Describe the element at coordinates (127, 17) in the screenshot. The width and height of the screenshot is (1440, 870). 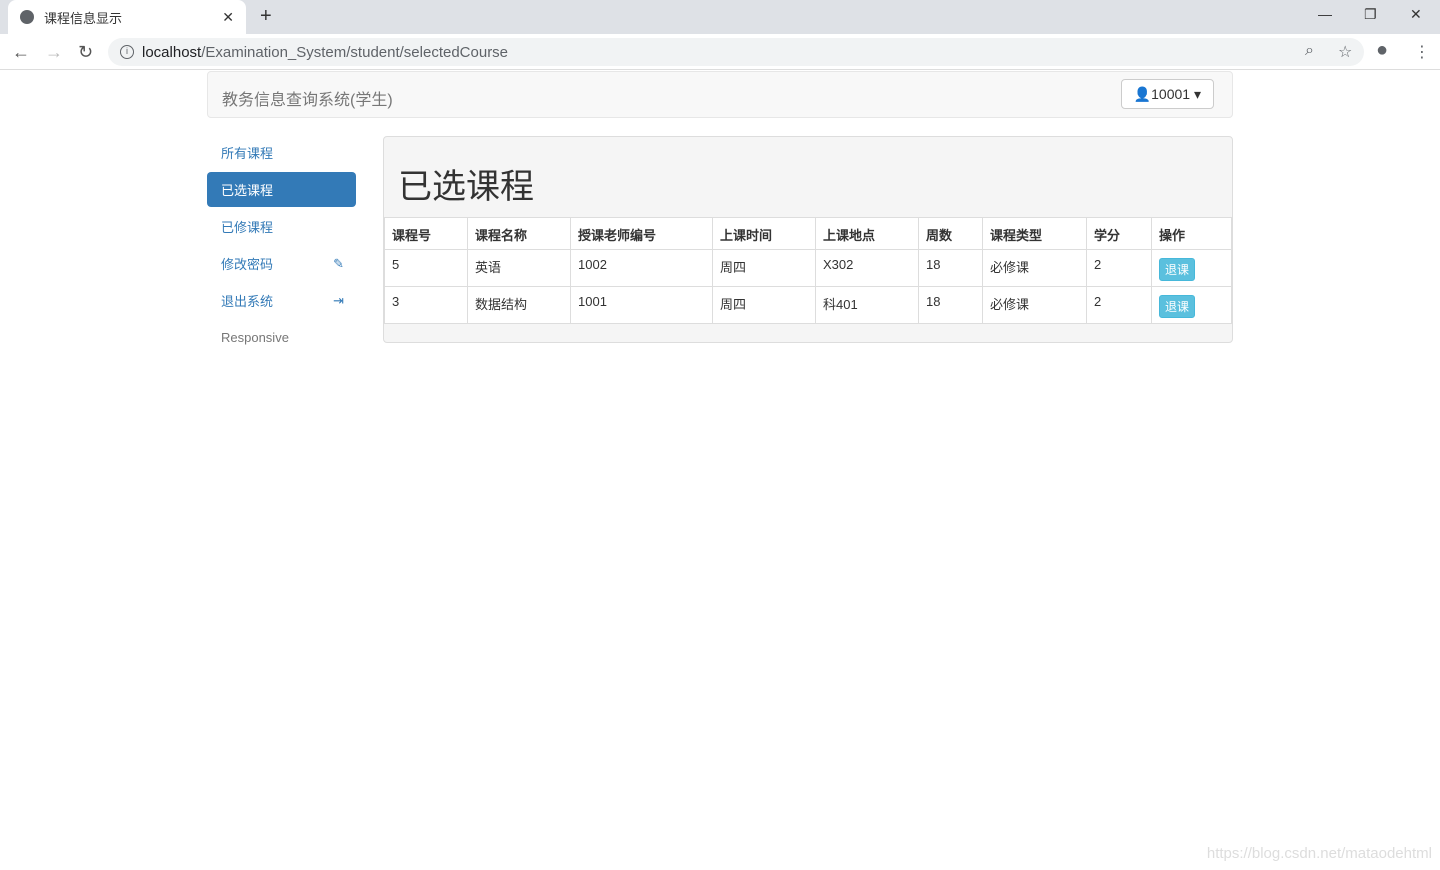
I see `browser-tab: 课程信息显示 ✕` at that location.